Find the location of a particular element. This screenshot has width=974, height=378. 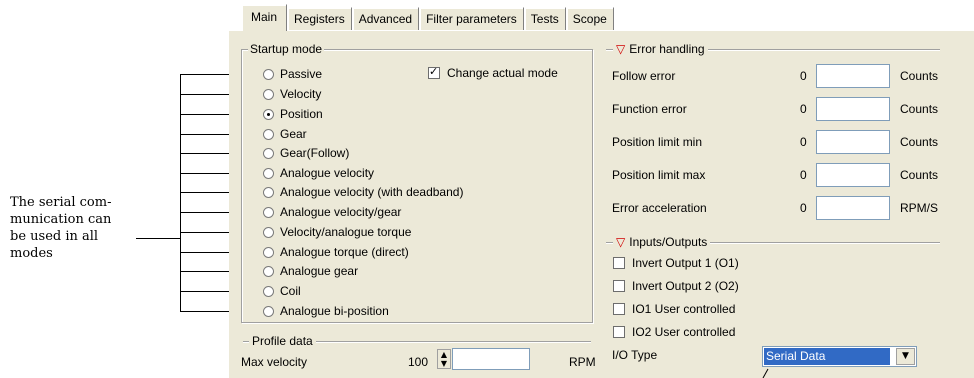

tab-main: Main is located at coordinates (264, 17).